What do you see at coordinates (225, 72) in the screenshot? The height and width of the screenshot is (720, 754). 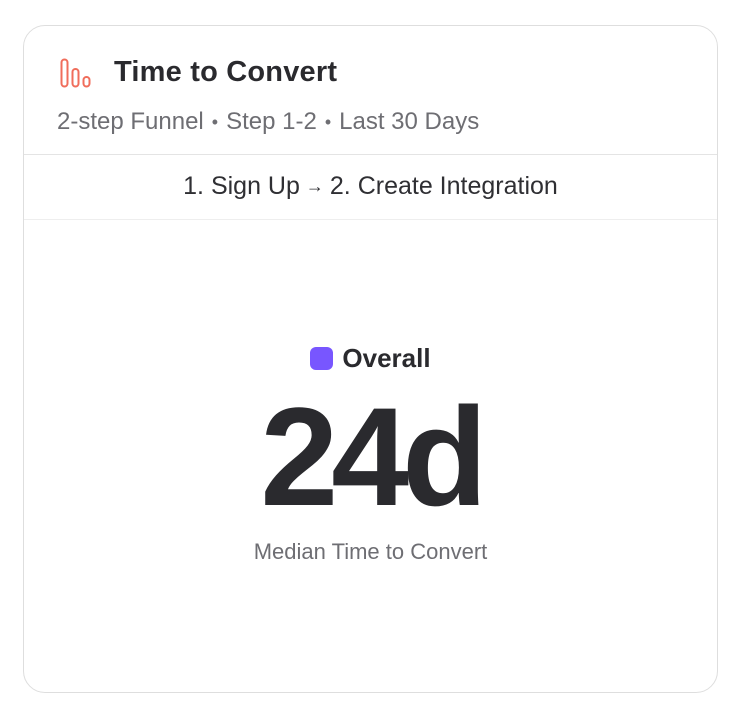 I see `card-title: Time to Convert` at bounding box center [225, 72].